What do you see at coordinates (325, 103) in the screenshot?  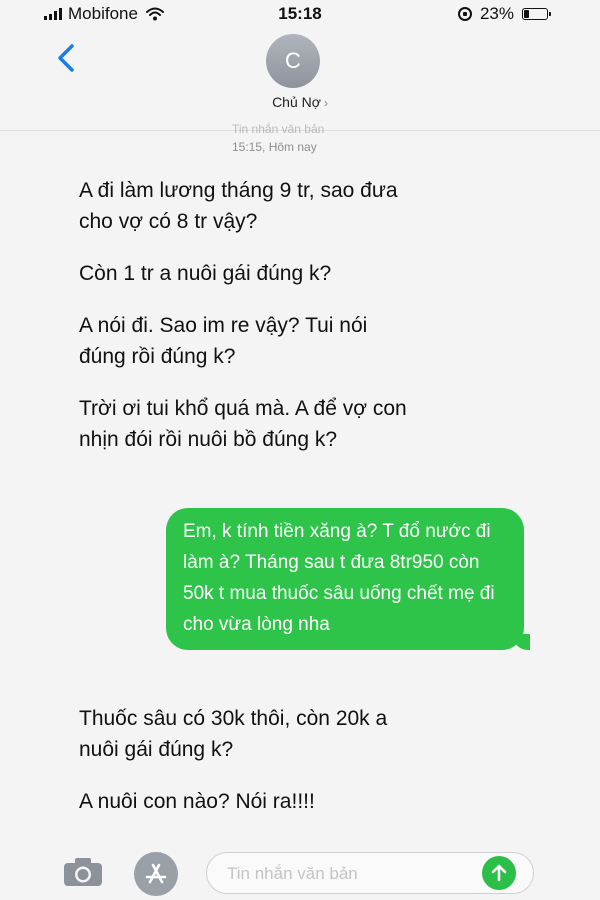 I see `chevron-right-icon: ›` at bounding box center [325, 103].